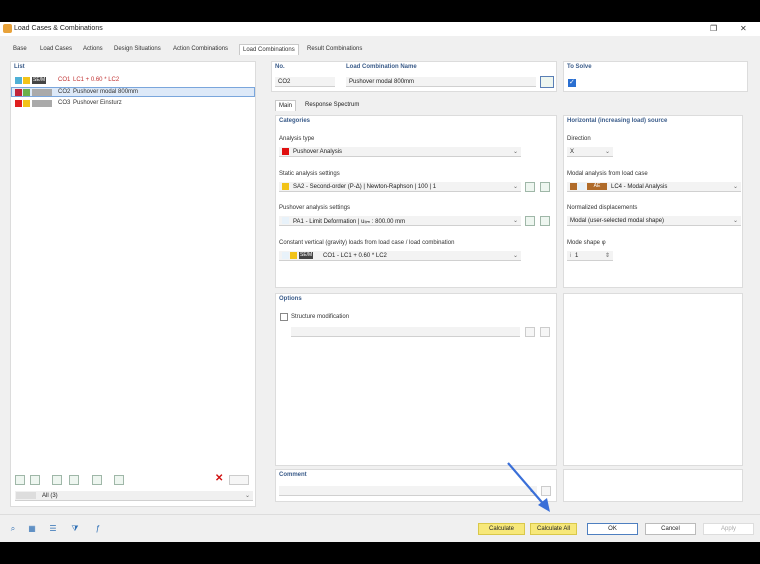 Image resolution: width=760 pixels, height=564 pixels. Describe the element at coordinates (98, 528) in the screenshot. I see `formula-icon: ƒ` at that location.